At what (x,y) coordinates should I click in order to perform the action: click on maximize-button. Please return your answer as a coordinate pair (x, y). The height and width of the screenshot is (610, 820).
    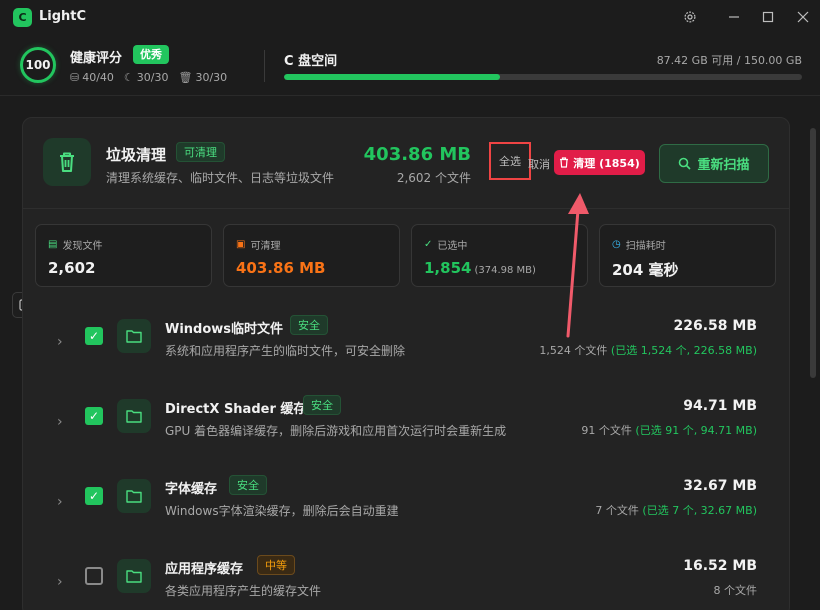
    Looking at the image, I should click on (768, 17).